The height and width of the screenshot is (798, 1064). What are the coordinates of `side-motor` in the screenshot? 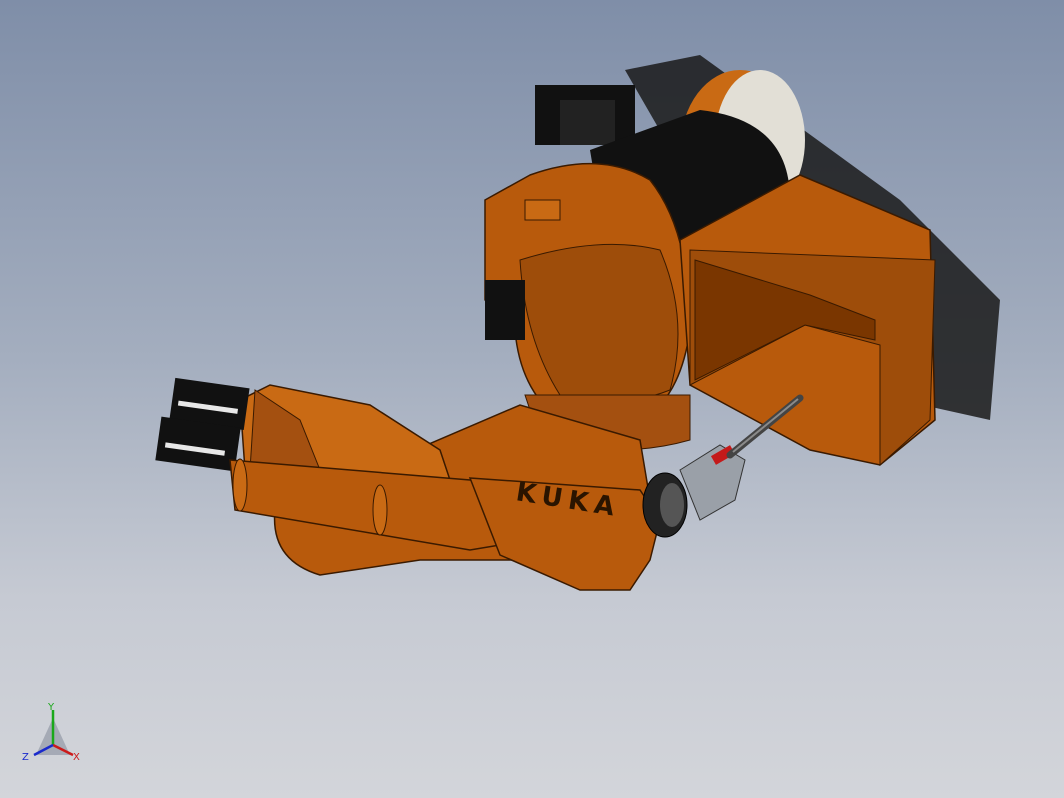 It's located at (505, 310).